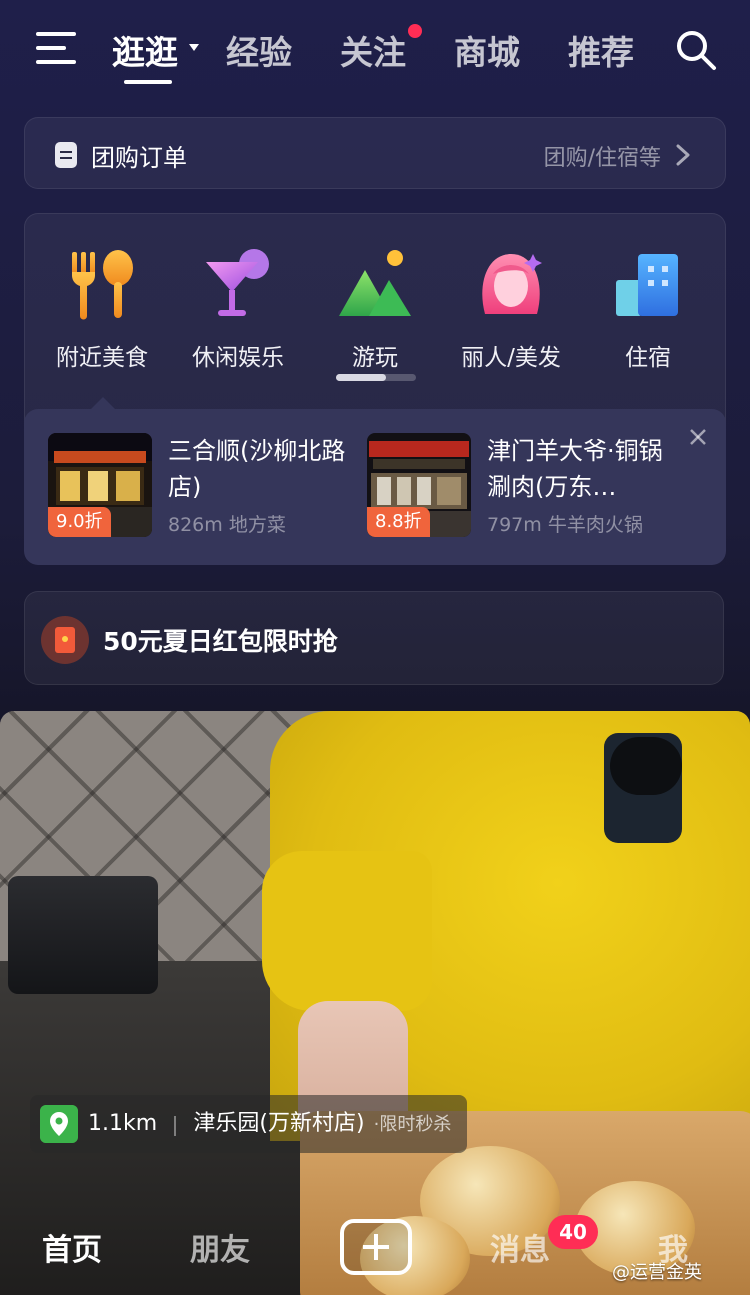  What do you see at coordinates (59, 1124) in the screenshot?
I see `location-pin-icon` at bounding box center [59, 1124].